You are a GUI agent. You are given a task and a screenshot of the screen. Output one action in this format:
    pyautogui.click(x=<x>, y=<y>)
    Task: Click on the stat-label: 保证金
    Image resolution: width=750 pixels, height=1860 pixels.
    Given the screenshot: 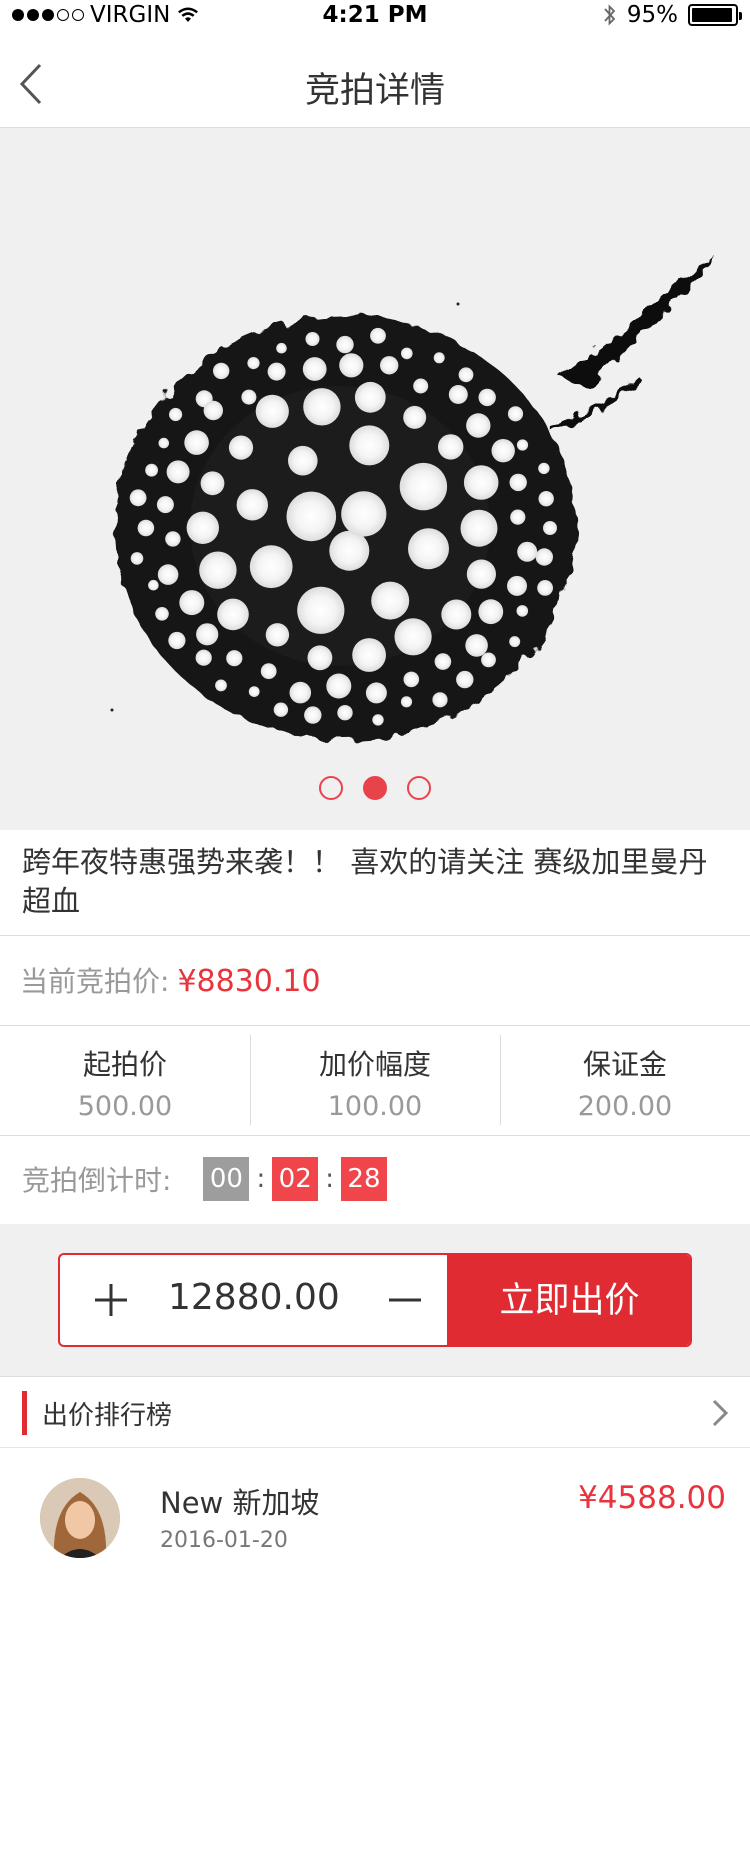 What is the action you would take?
    pyautogui.click(x=624, y=1064)
    